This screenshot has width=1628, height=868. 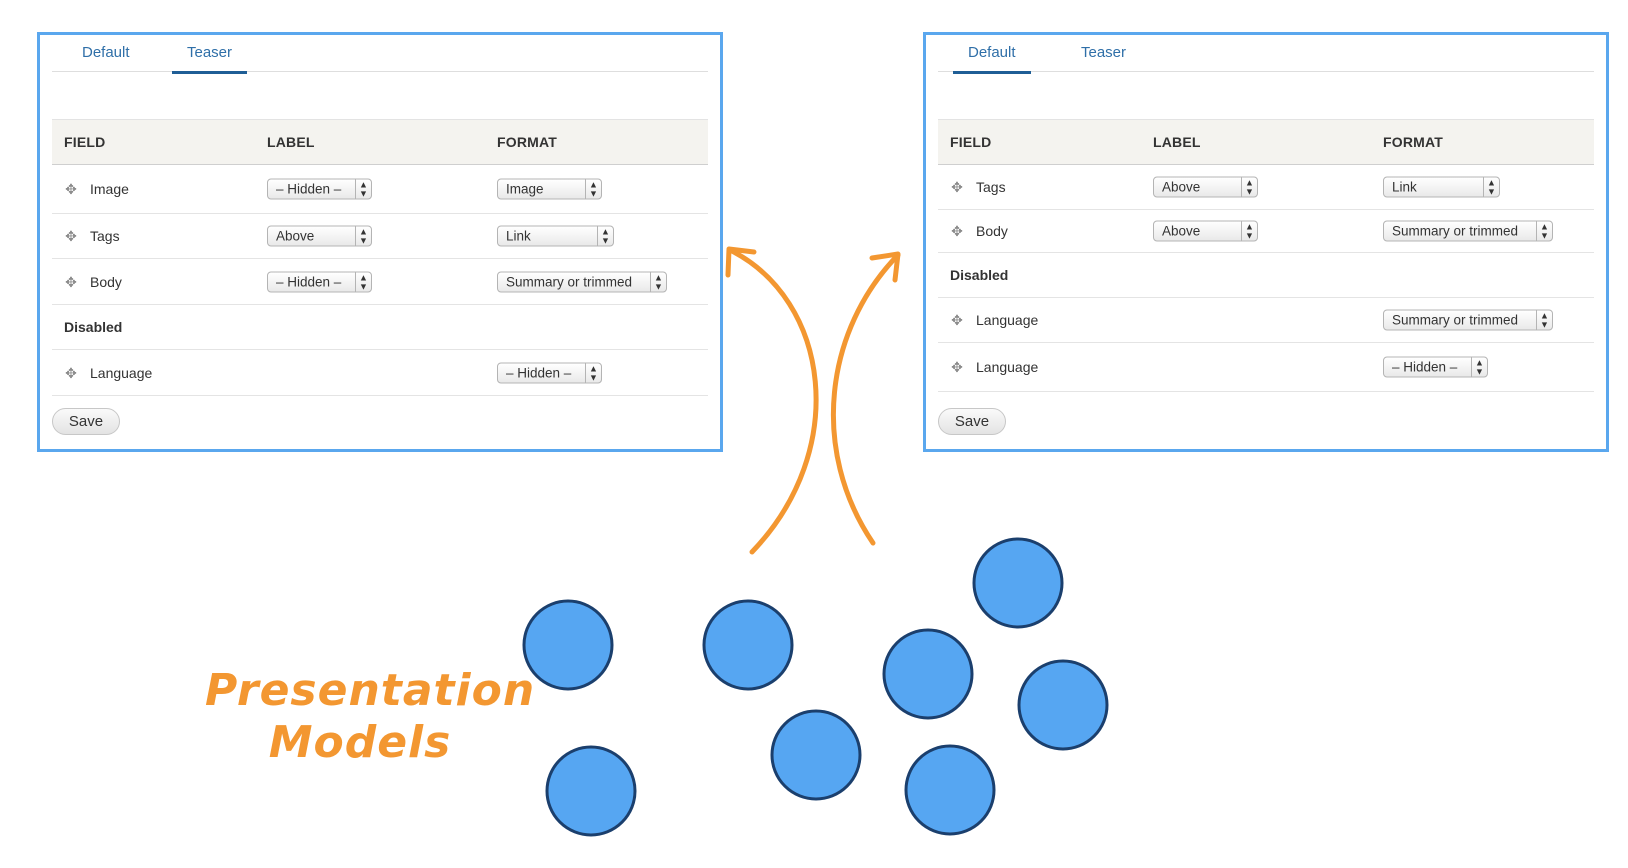 What do you see at coordinates (865, 398) in the screenshot?
I see `arrow-to-right-panel` at bounding box center [865, 398].